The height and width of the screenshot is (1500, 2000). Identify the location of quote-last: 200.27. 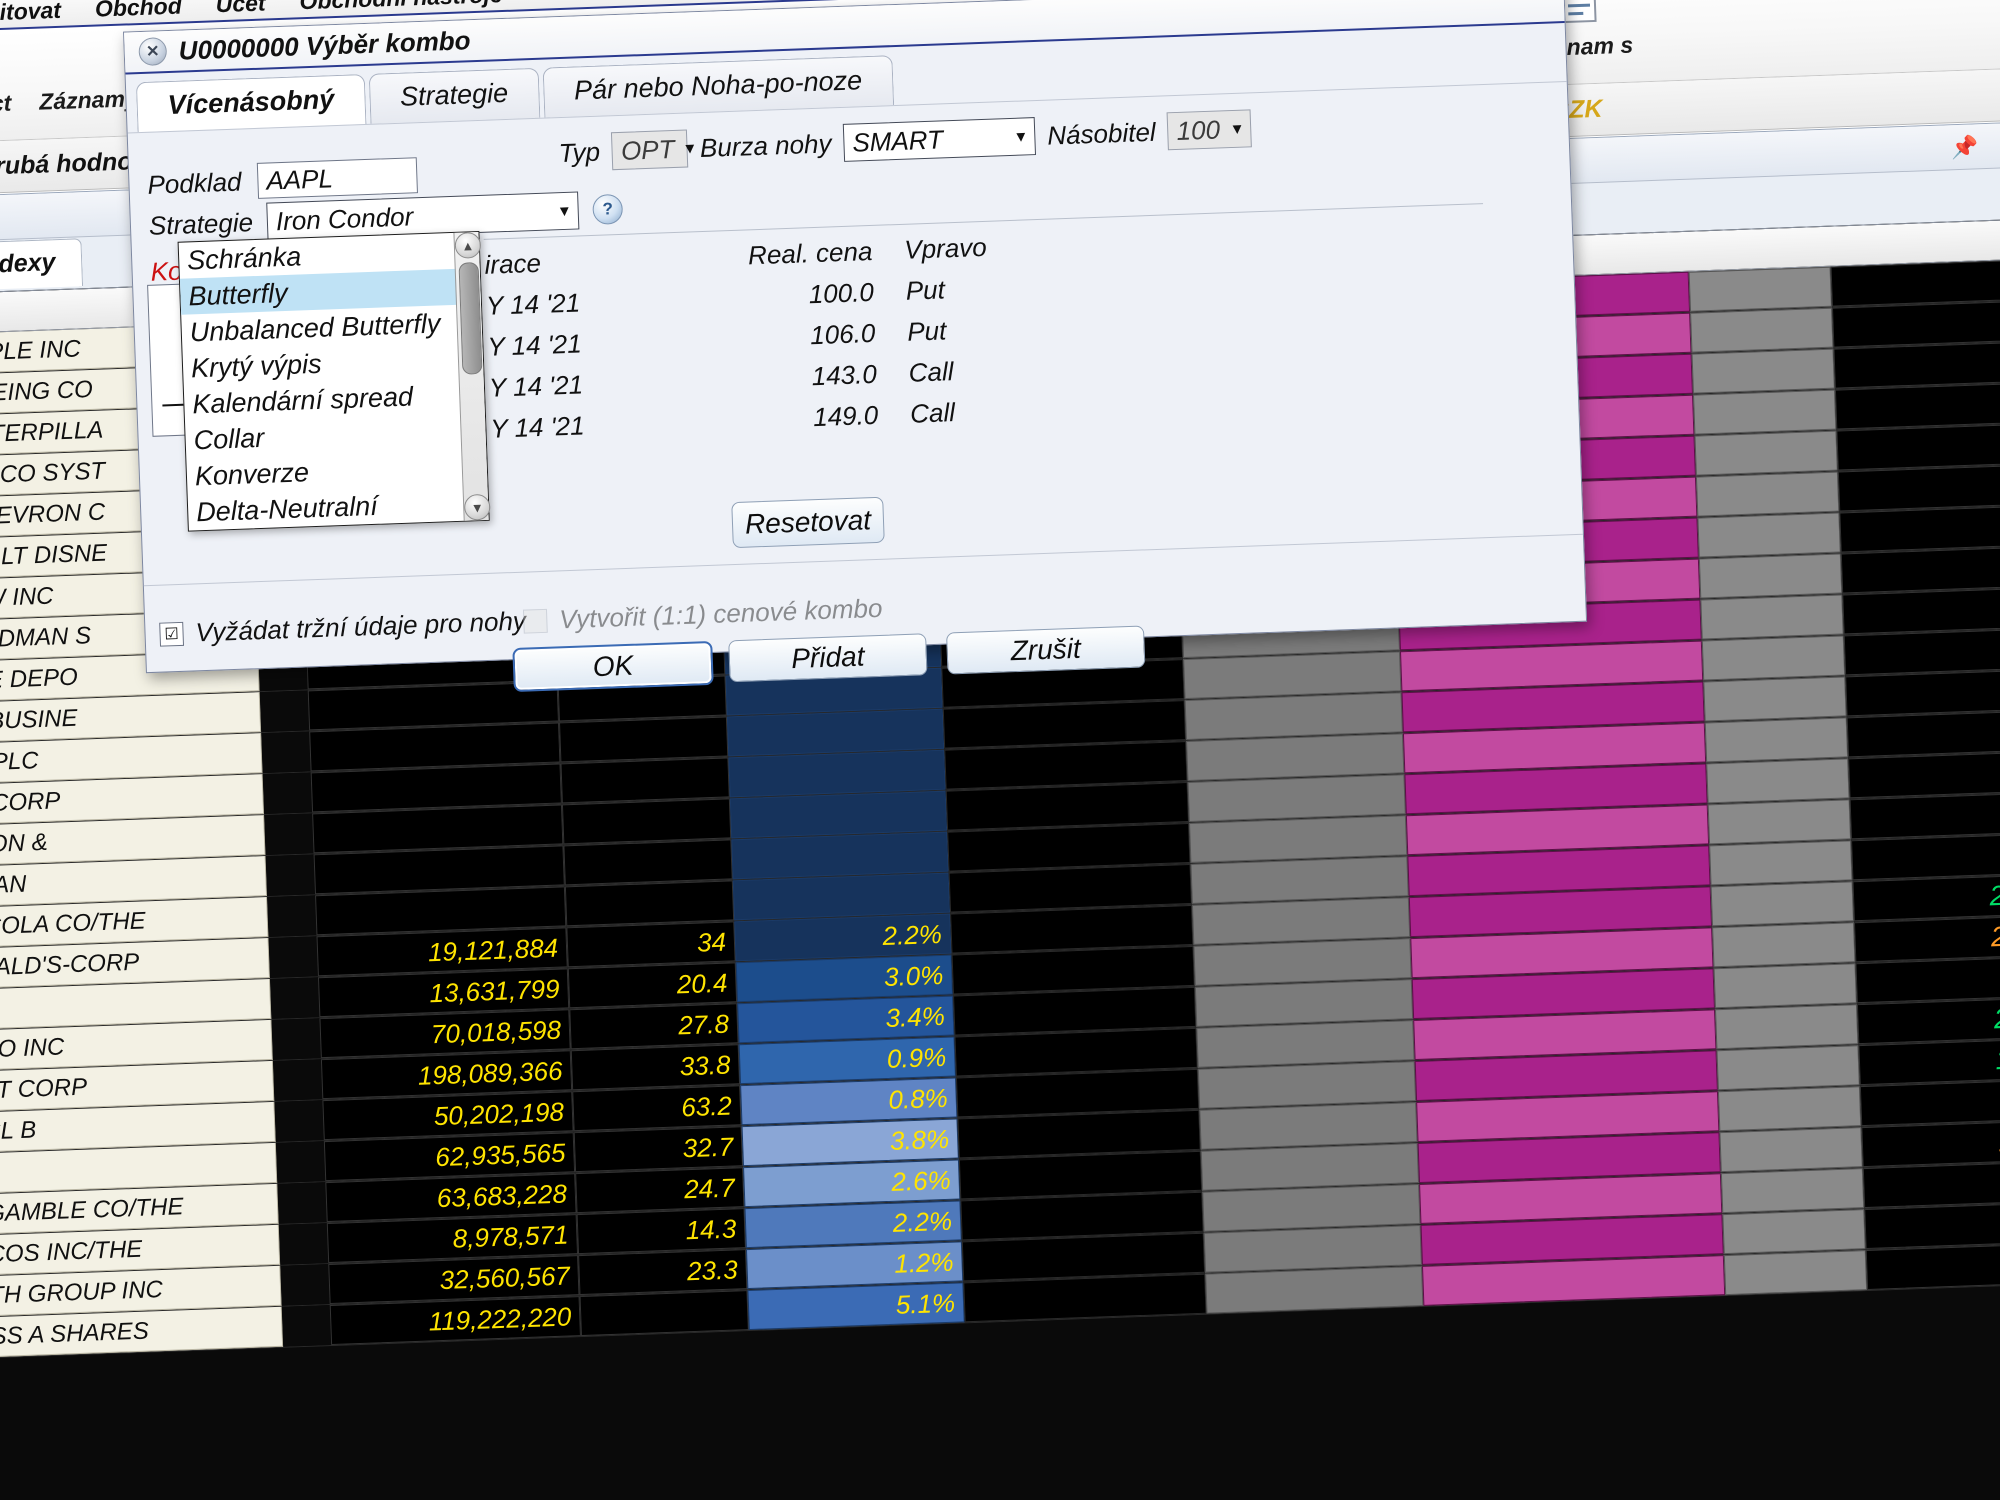
(1926, 938).